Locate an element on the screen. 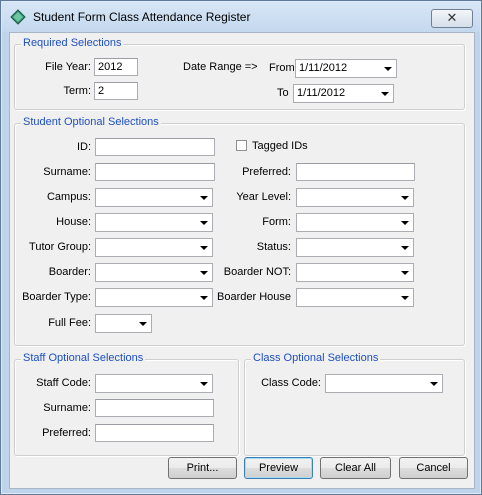  year-level-label: Year Level: is located at coordinates (263, 197).